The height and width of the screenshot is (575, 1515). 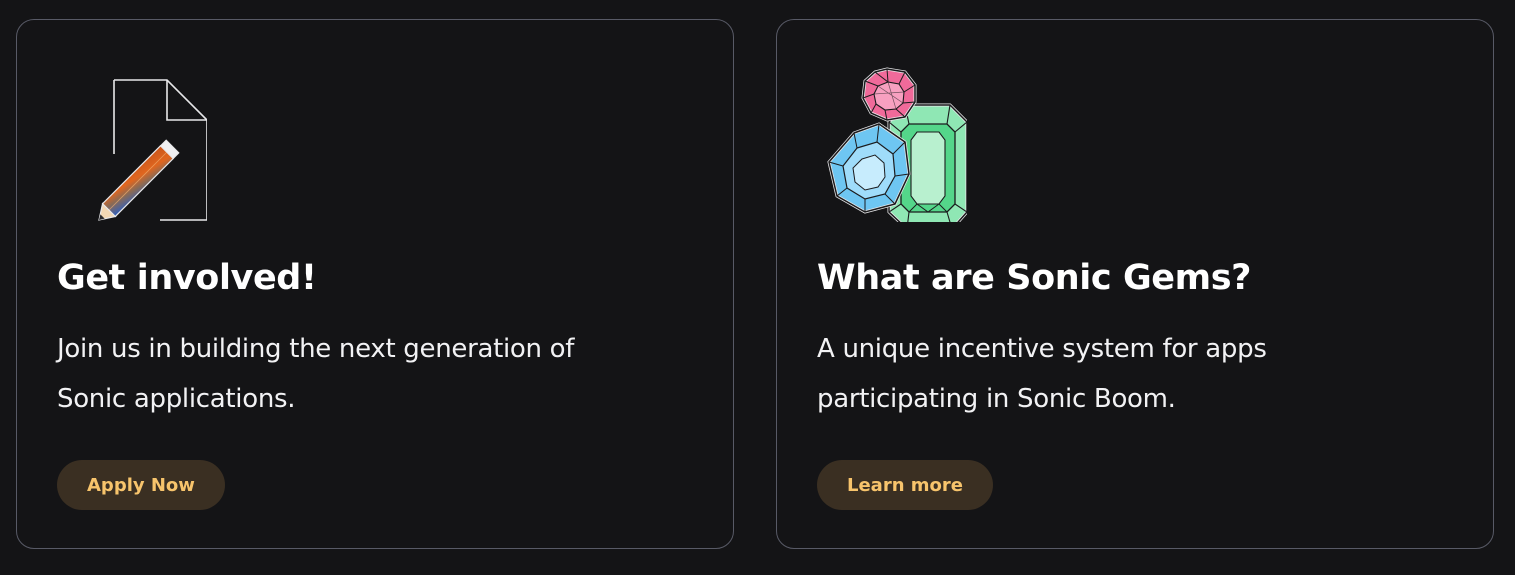 What do you see at coordinates (141, 485) in the screenshot?
I see `apply-now-button: Apply Now` at bounding box center [141, 485].